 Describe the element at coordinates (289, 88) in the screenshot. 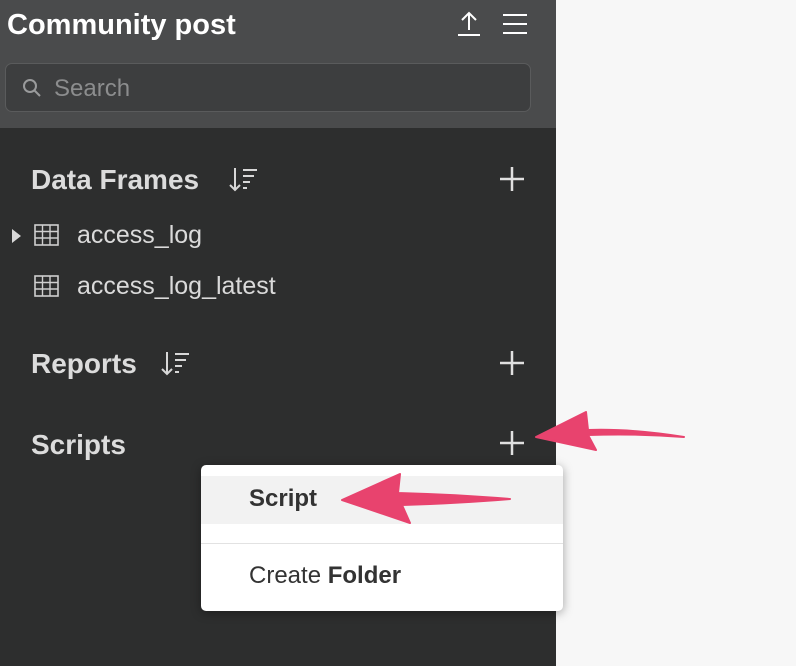

I see `search-input` at that location.